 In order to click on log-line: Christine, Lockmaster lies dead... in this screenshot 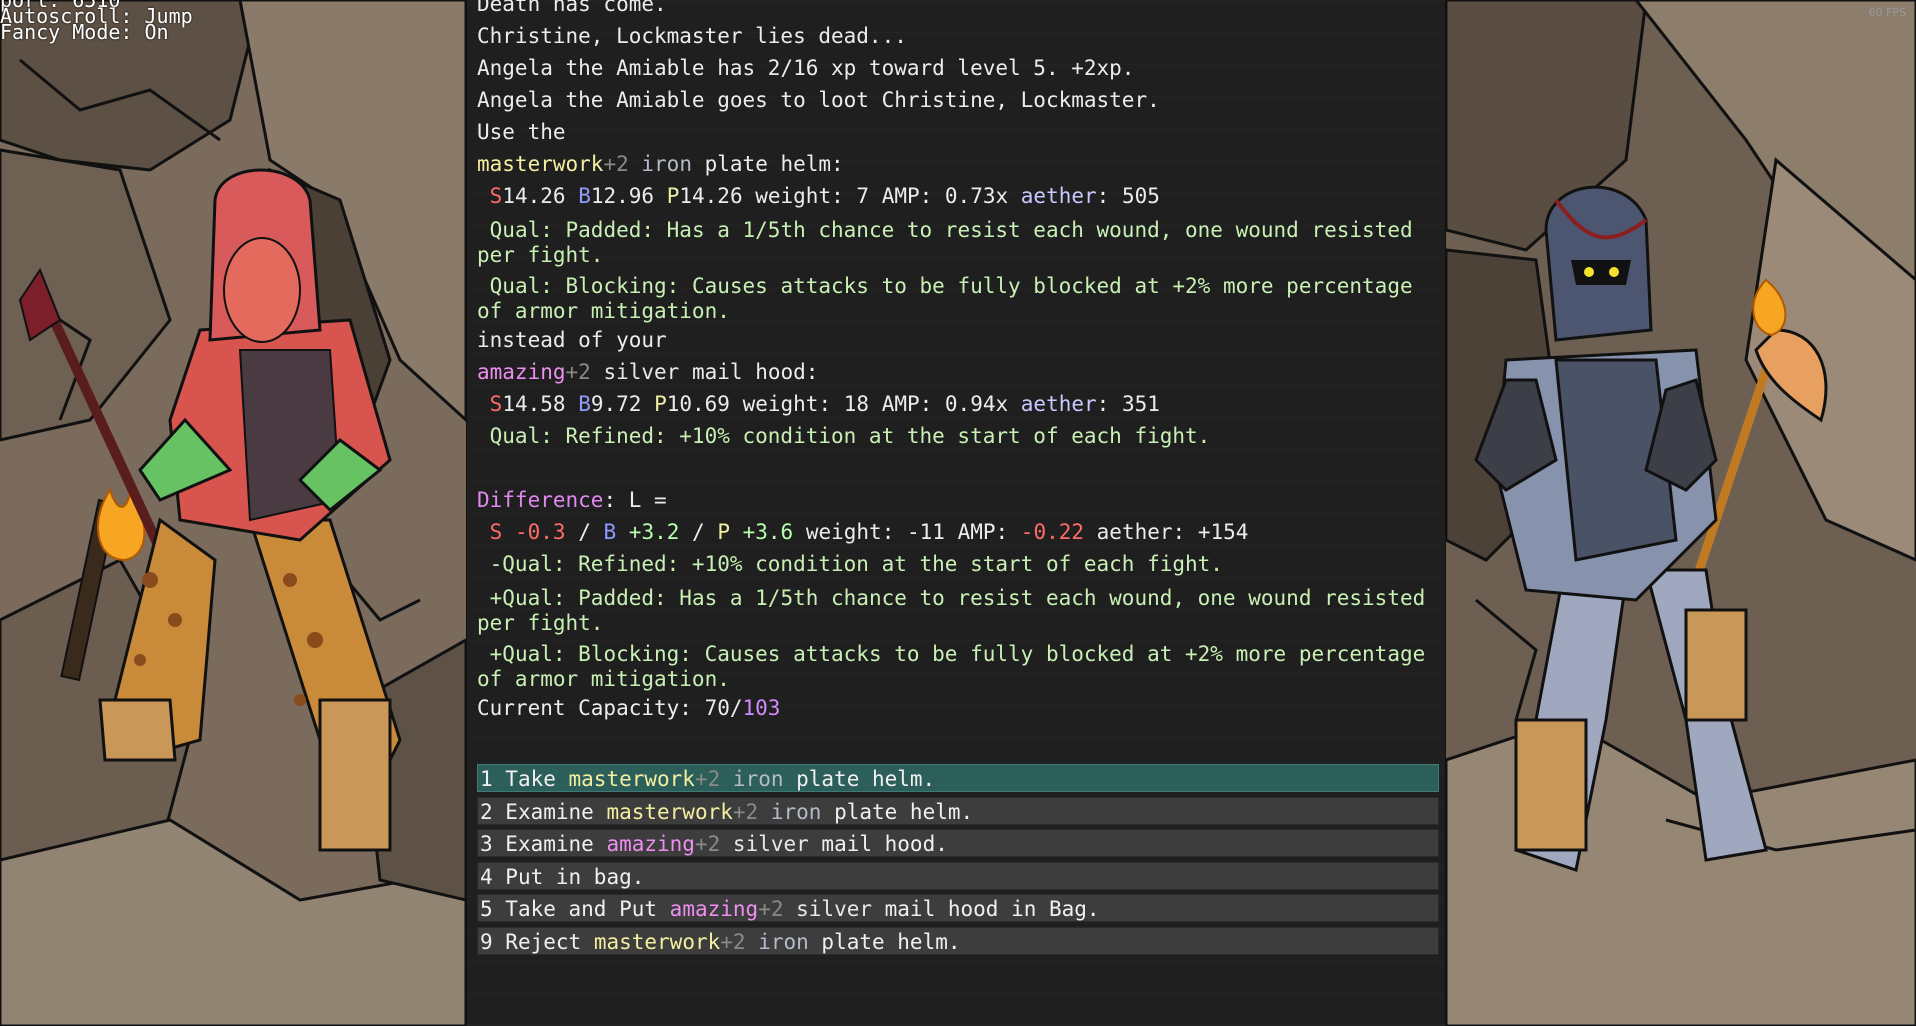, I will do `click(692, 36)`.